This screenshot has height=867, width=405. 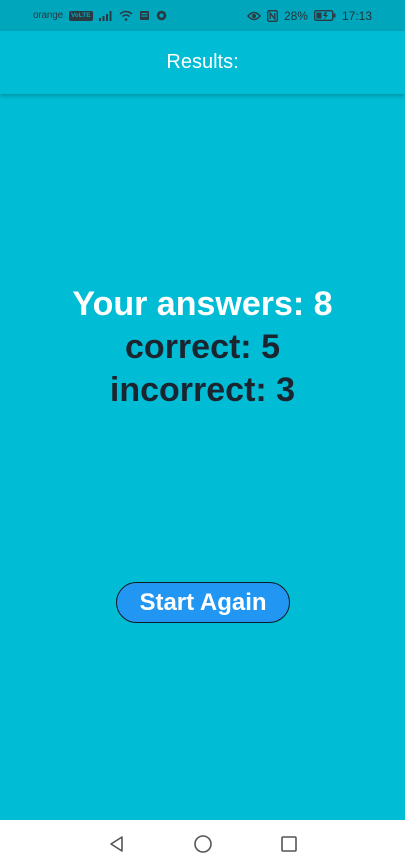 What do you see at coordinates (202, 15) in the screenshot?
I see `status-bar: orange VoLTE 28% 17:13` at bounding box center [202, 15].